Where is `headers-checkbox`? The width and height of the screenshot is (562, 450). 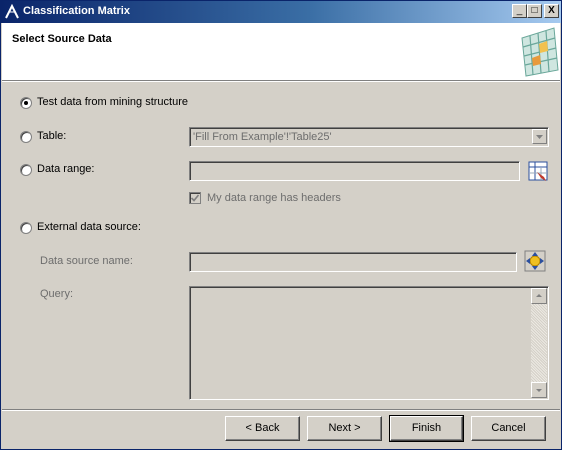
headers-checkbox is located at coordinates (195, 198).